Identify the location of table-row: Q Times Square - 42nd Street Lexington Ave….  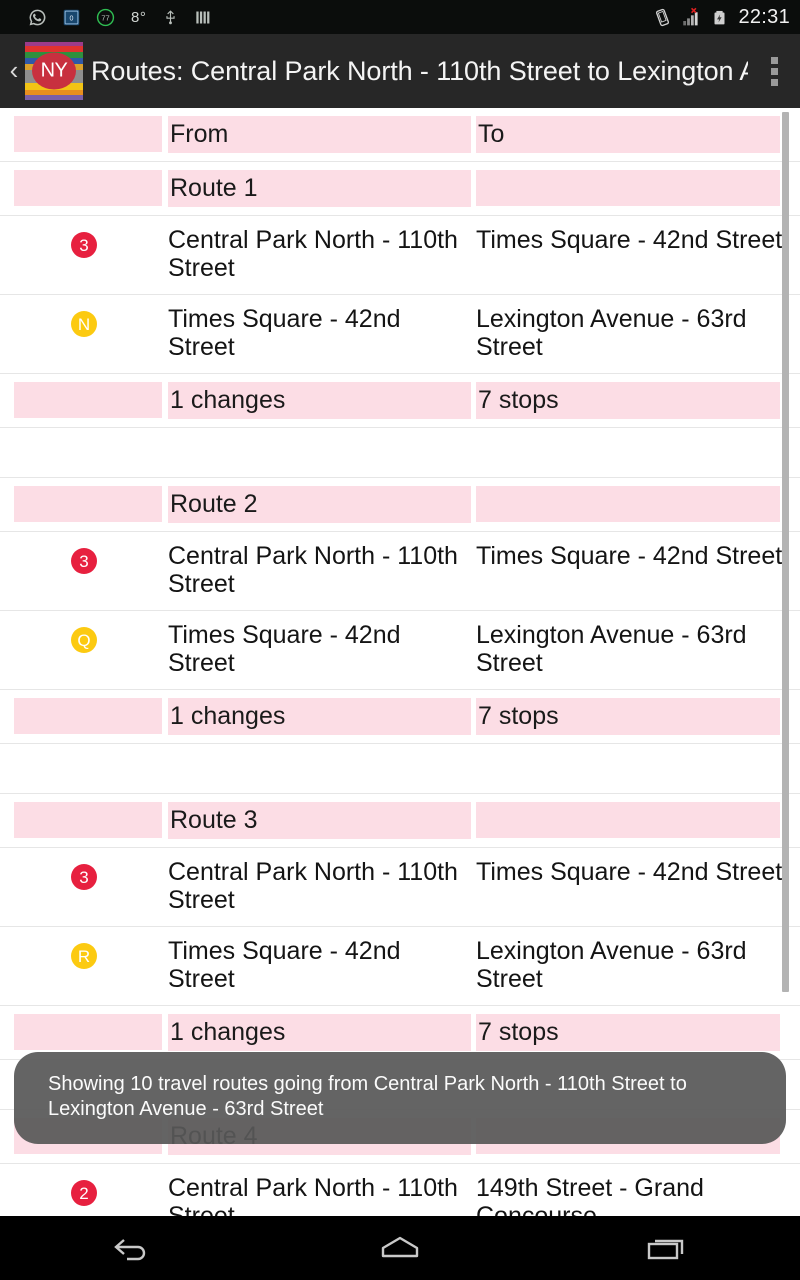
(400, 650).